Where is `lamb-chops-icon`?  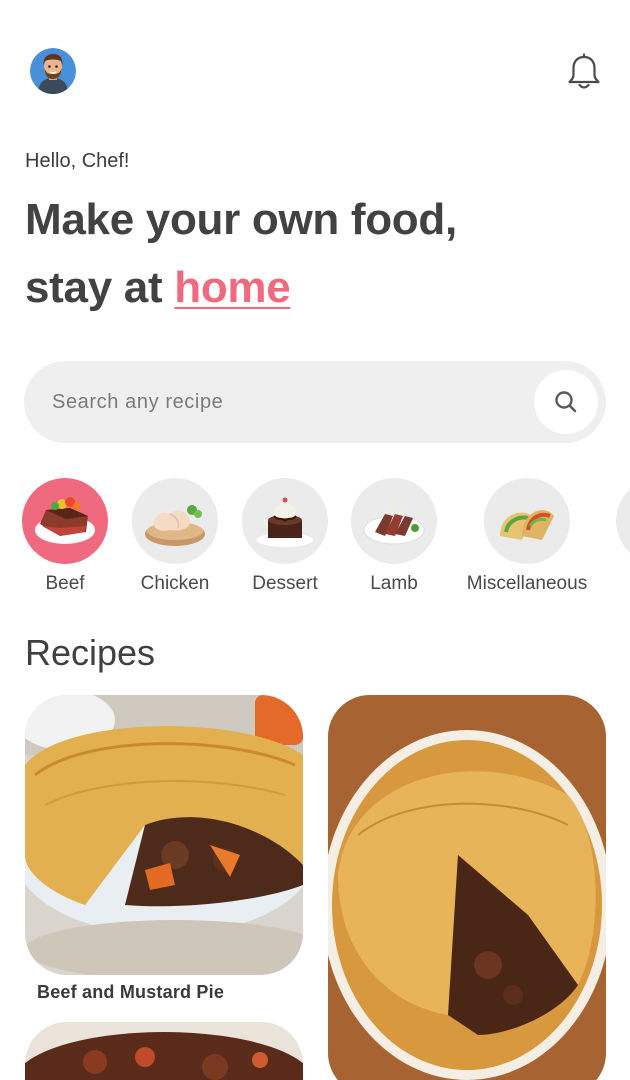
lamb-chops-icon is located at coordinates (394, 522).